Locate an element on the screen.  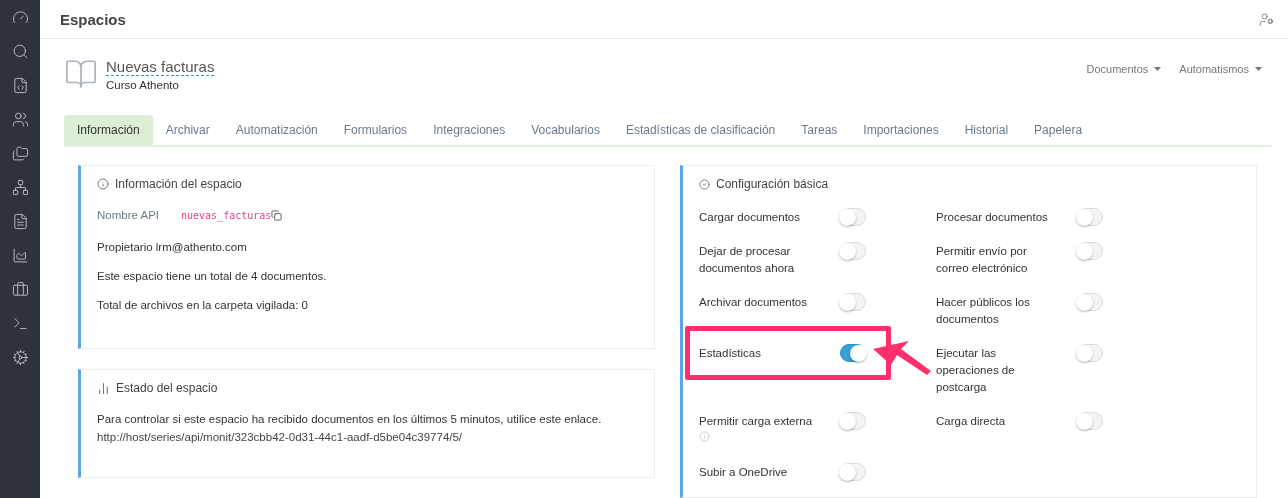
setting-label: Carga directa is located at coordinates (971, 421).